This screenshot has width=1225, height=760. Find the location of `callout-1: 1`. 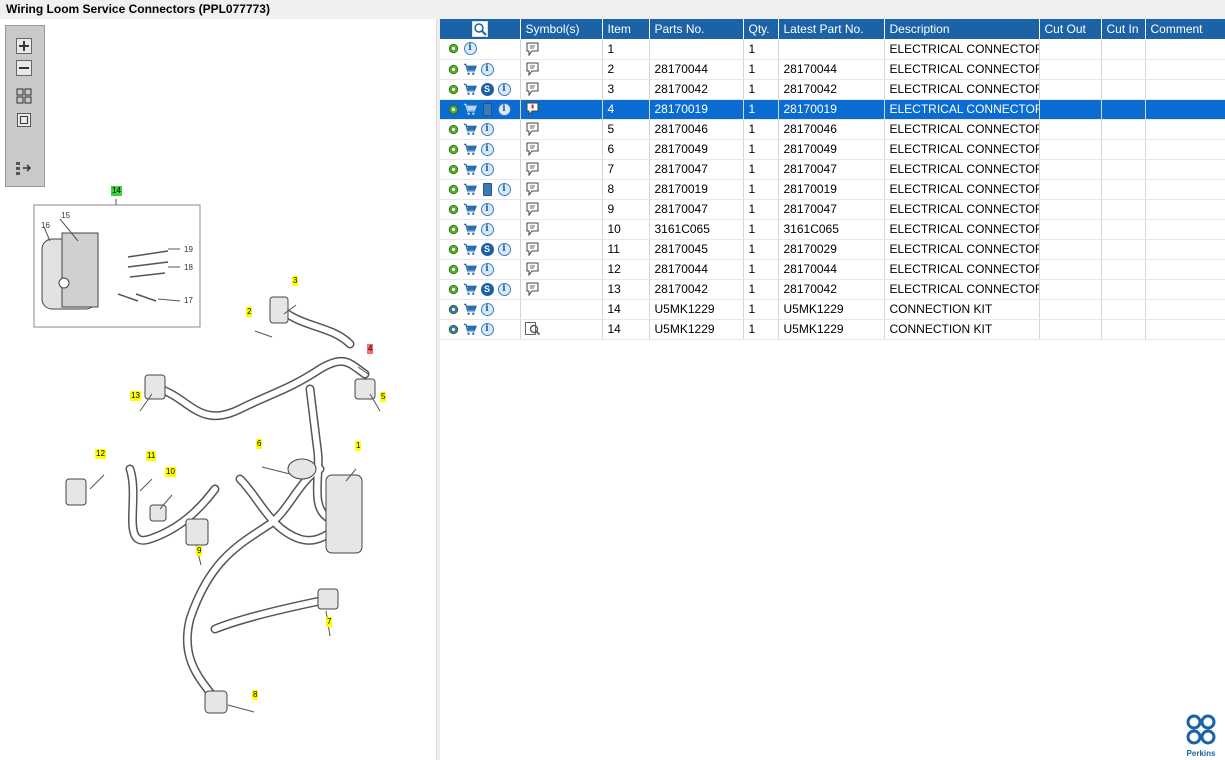

callout-1: 1 is located at coordinates (358, 446).